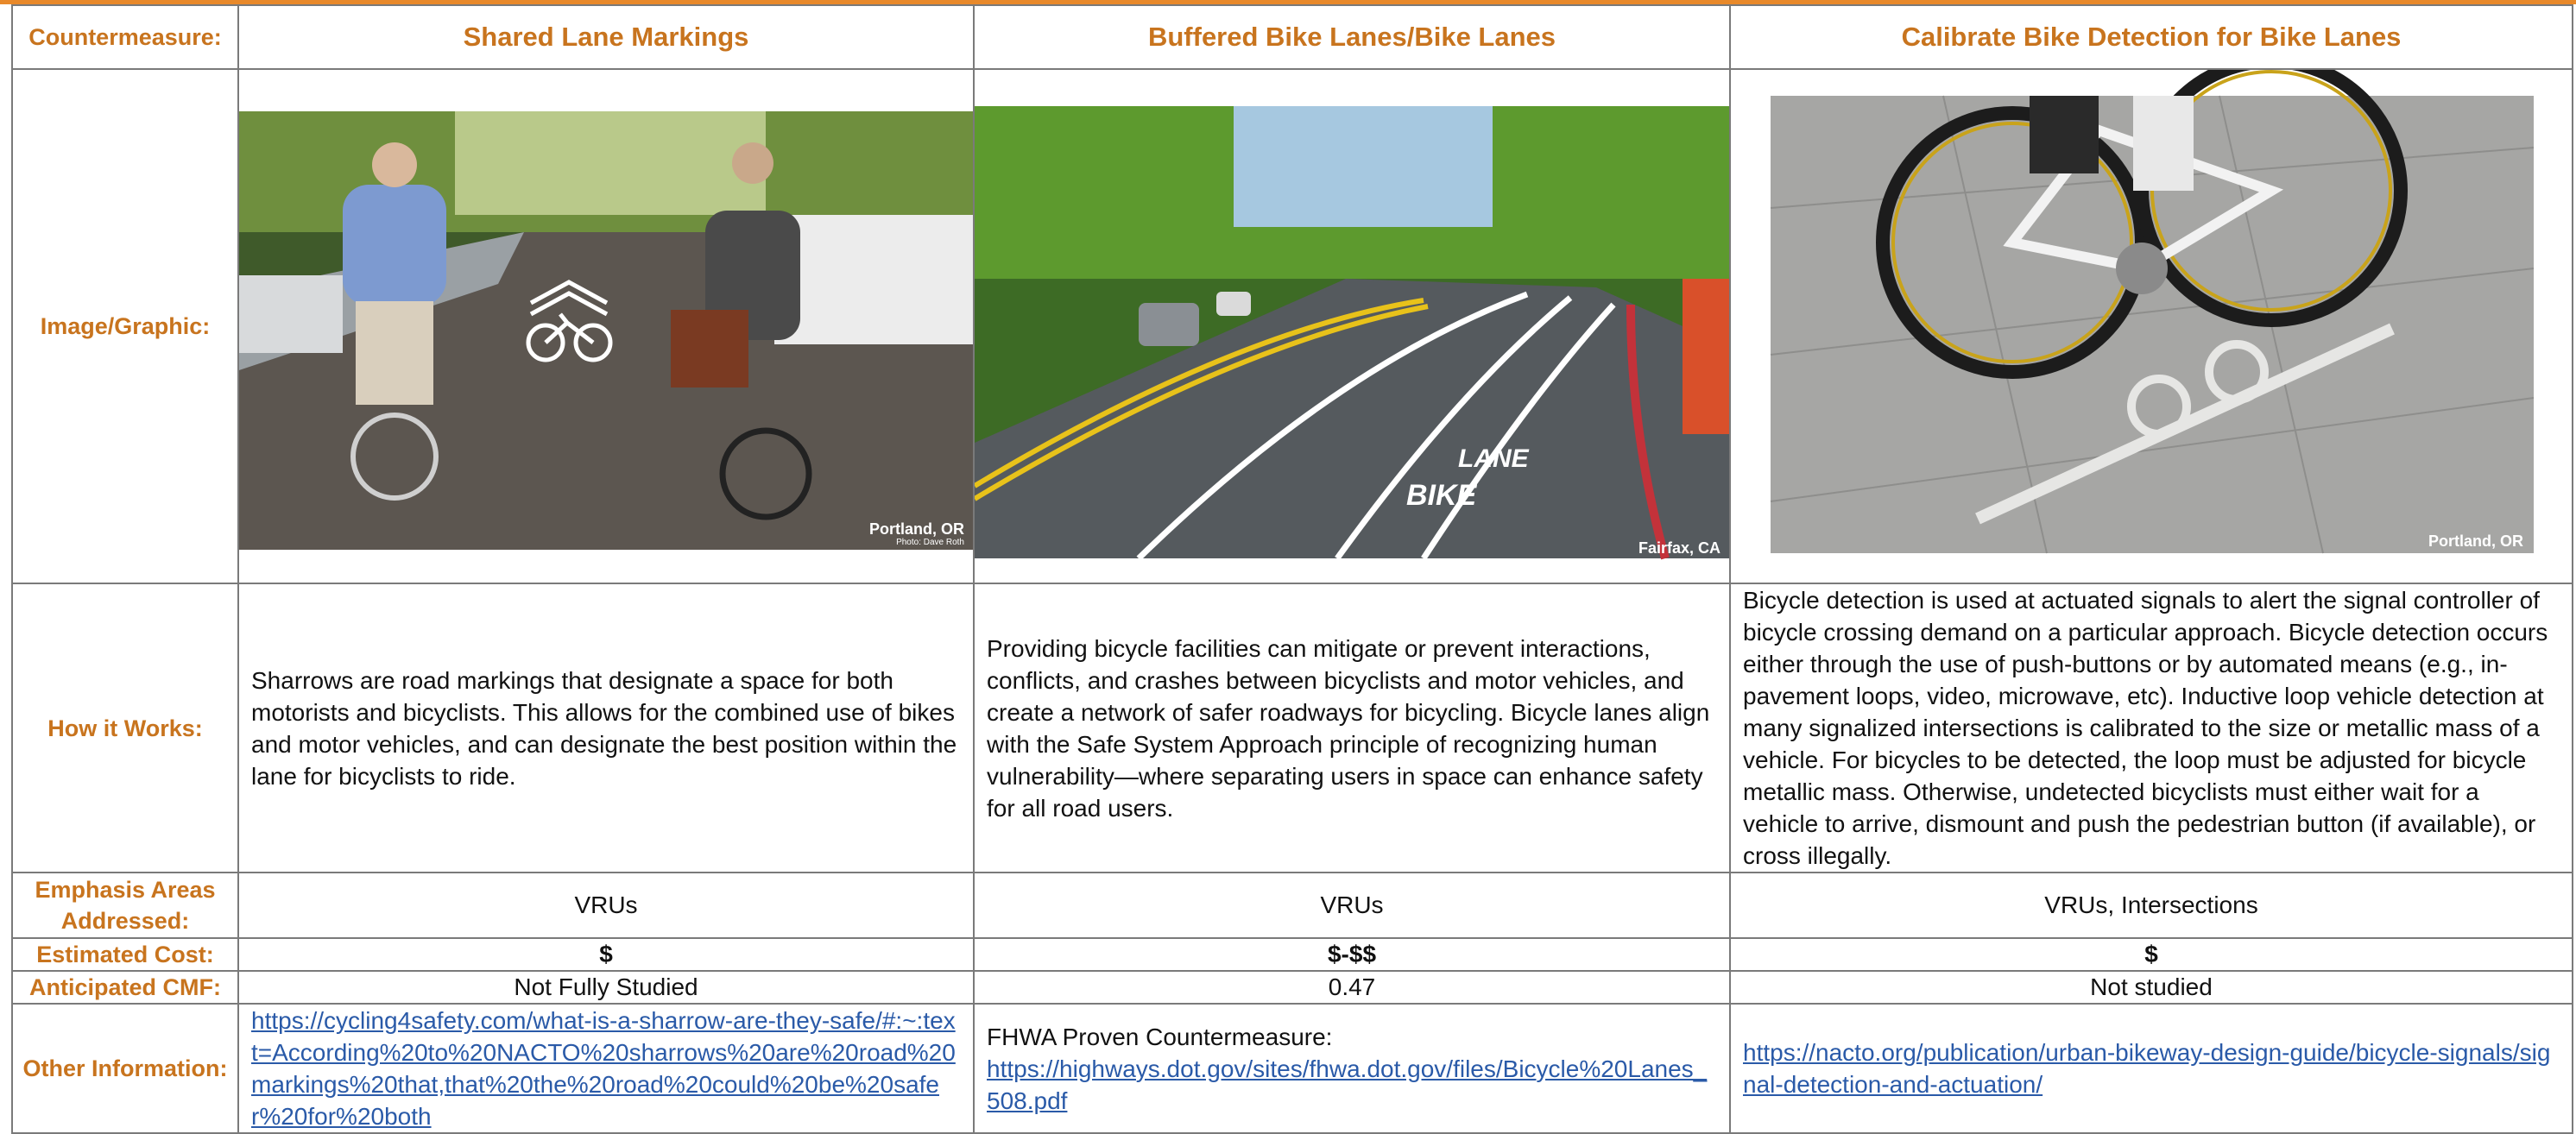  I want to click on how-it-works-label: How it Works:, so click(125, 728).